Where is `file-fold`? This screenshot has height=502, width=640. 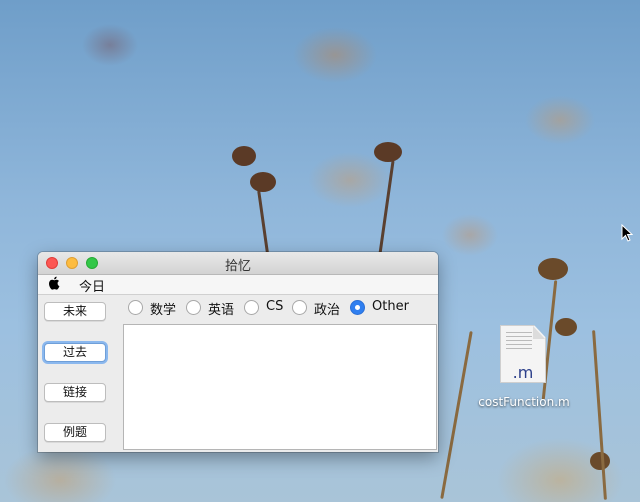
file-fold is located at coordinates (539, 332).